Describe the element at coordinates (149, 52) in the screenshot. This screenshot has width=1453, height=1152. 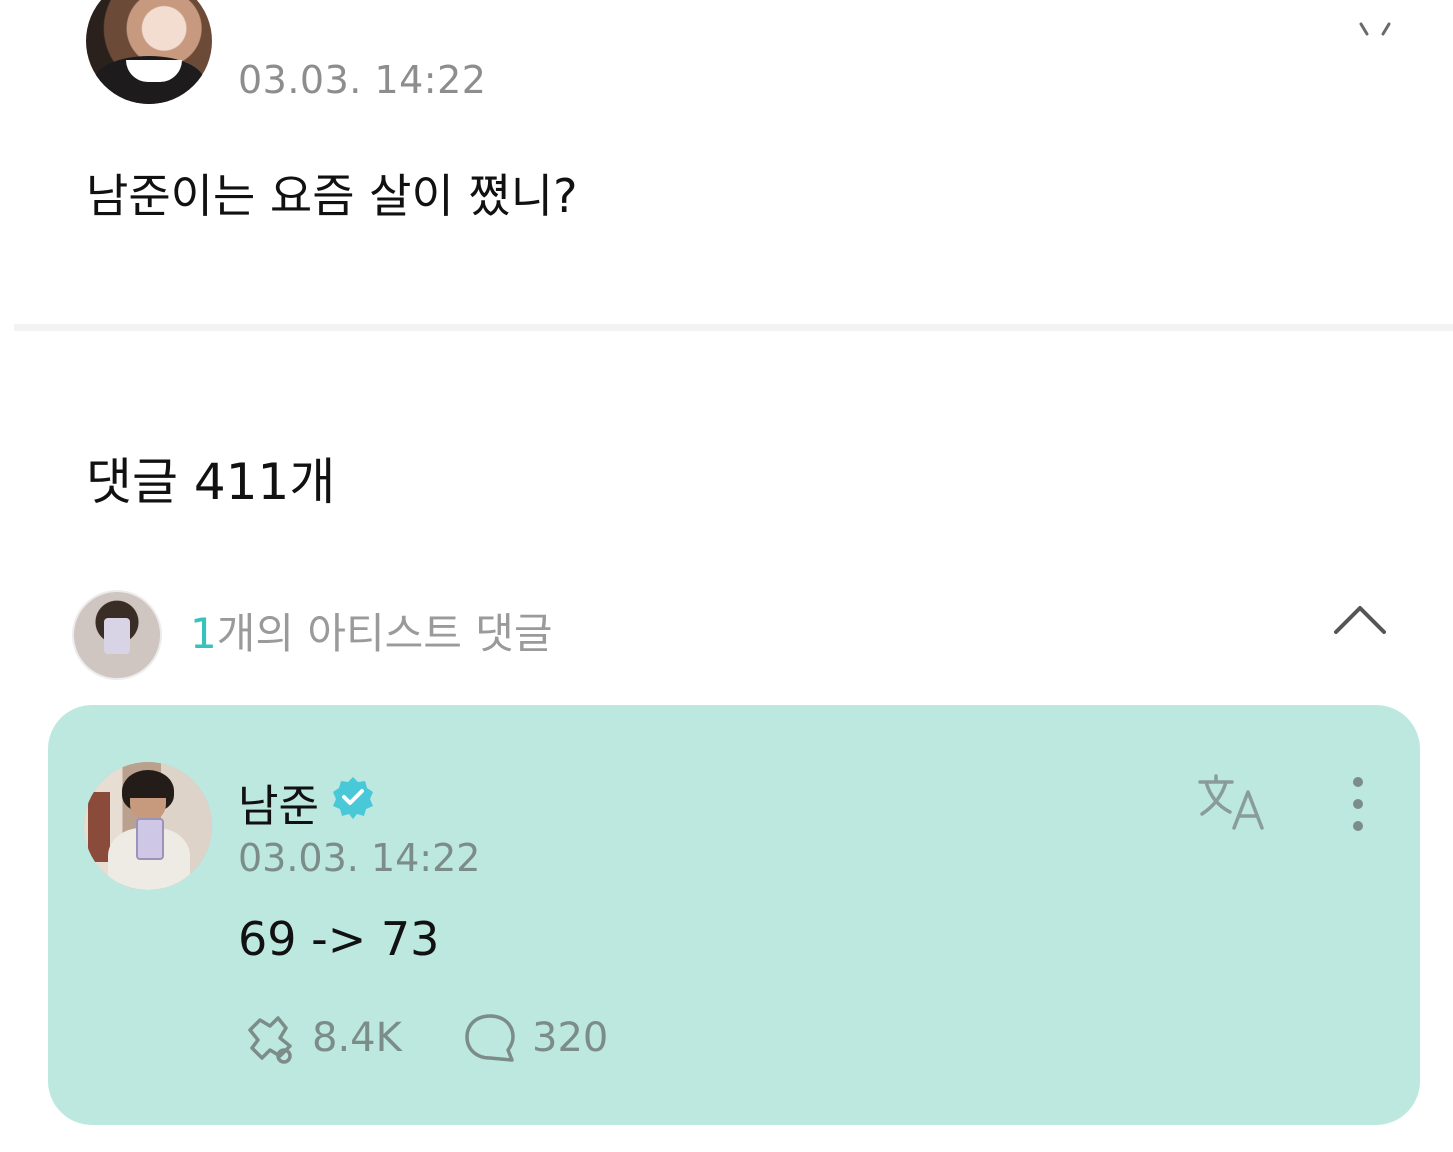
I see `post-author-avatar` at that location.